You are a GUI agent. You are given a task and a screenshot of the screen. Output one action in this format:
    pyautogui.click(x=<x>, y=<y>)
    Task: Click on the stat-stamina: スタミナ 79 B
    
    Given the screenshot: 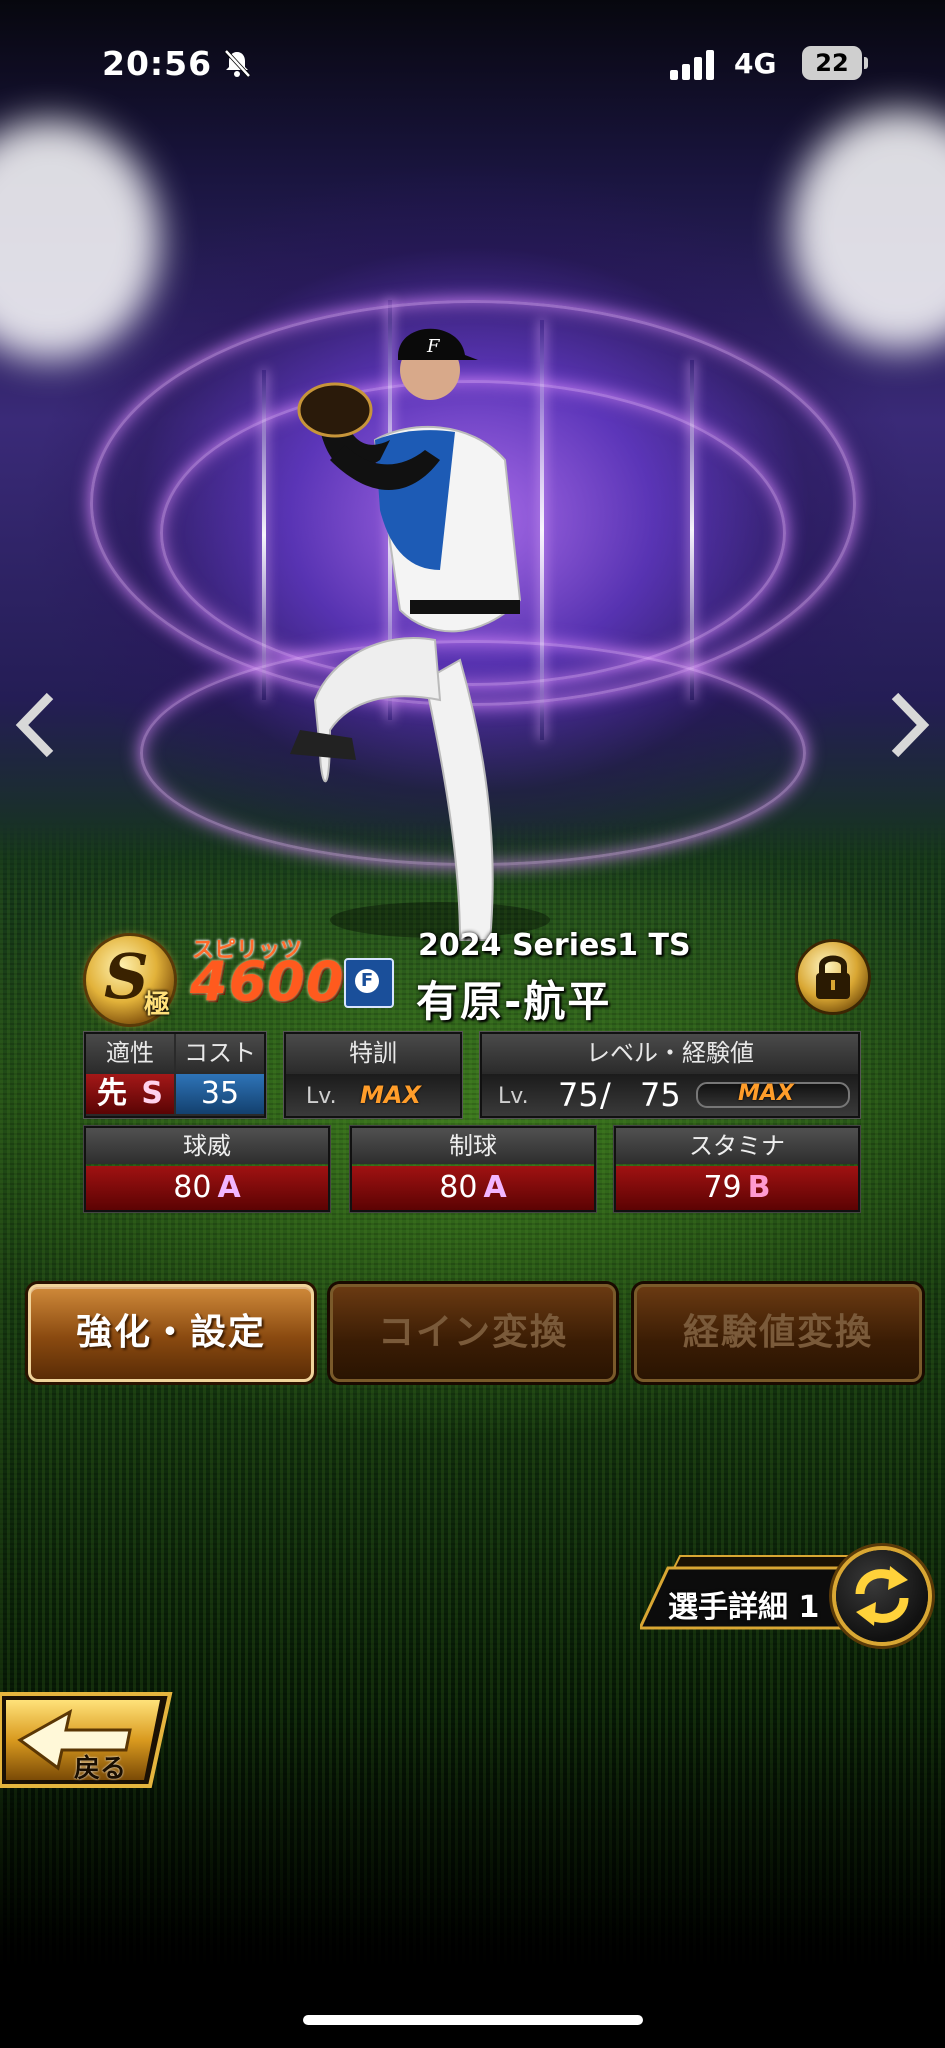 What is the action you would take?
    pyautogui.click(x=737, y=1169)
    